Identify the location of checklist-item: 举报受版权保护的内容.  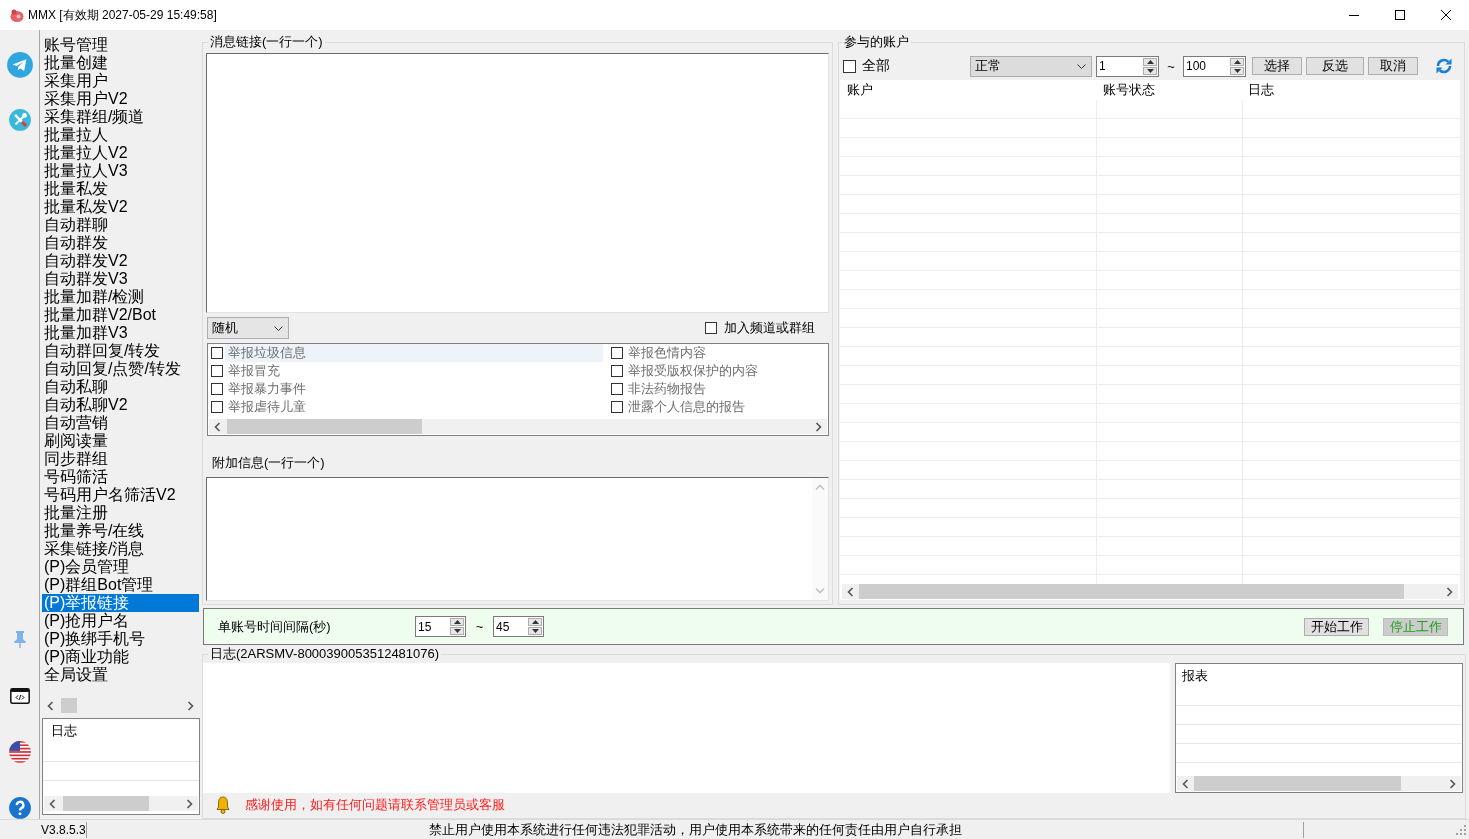
(722, 371).